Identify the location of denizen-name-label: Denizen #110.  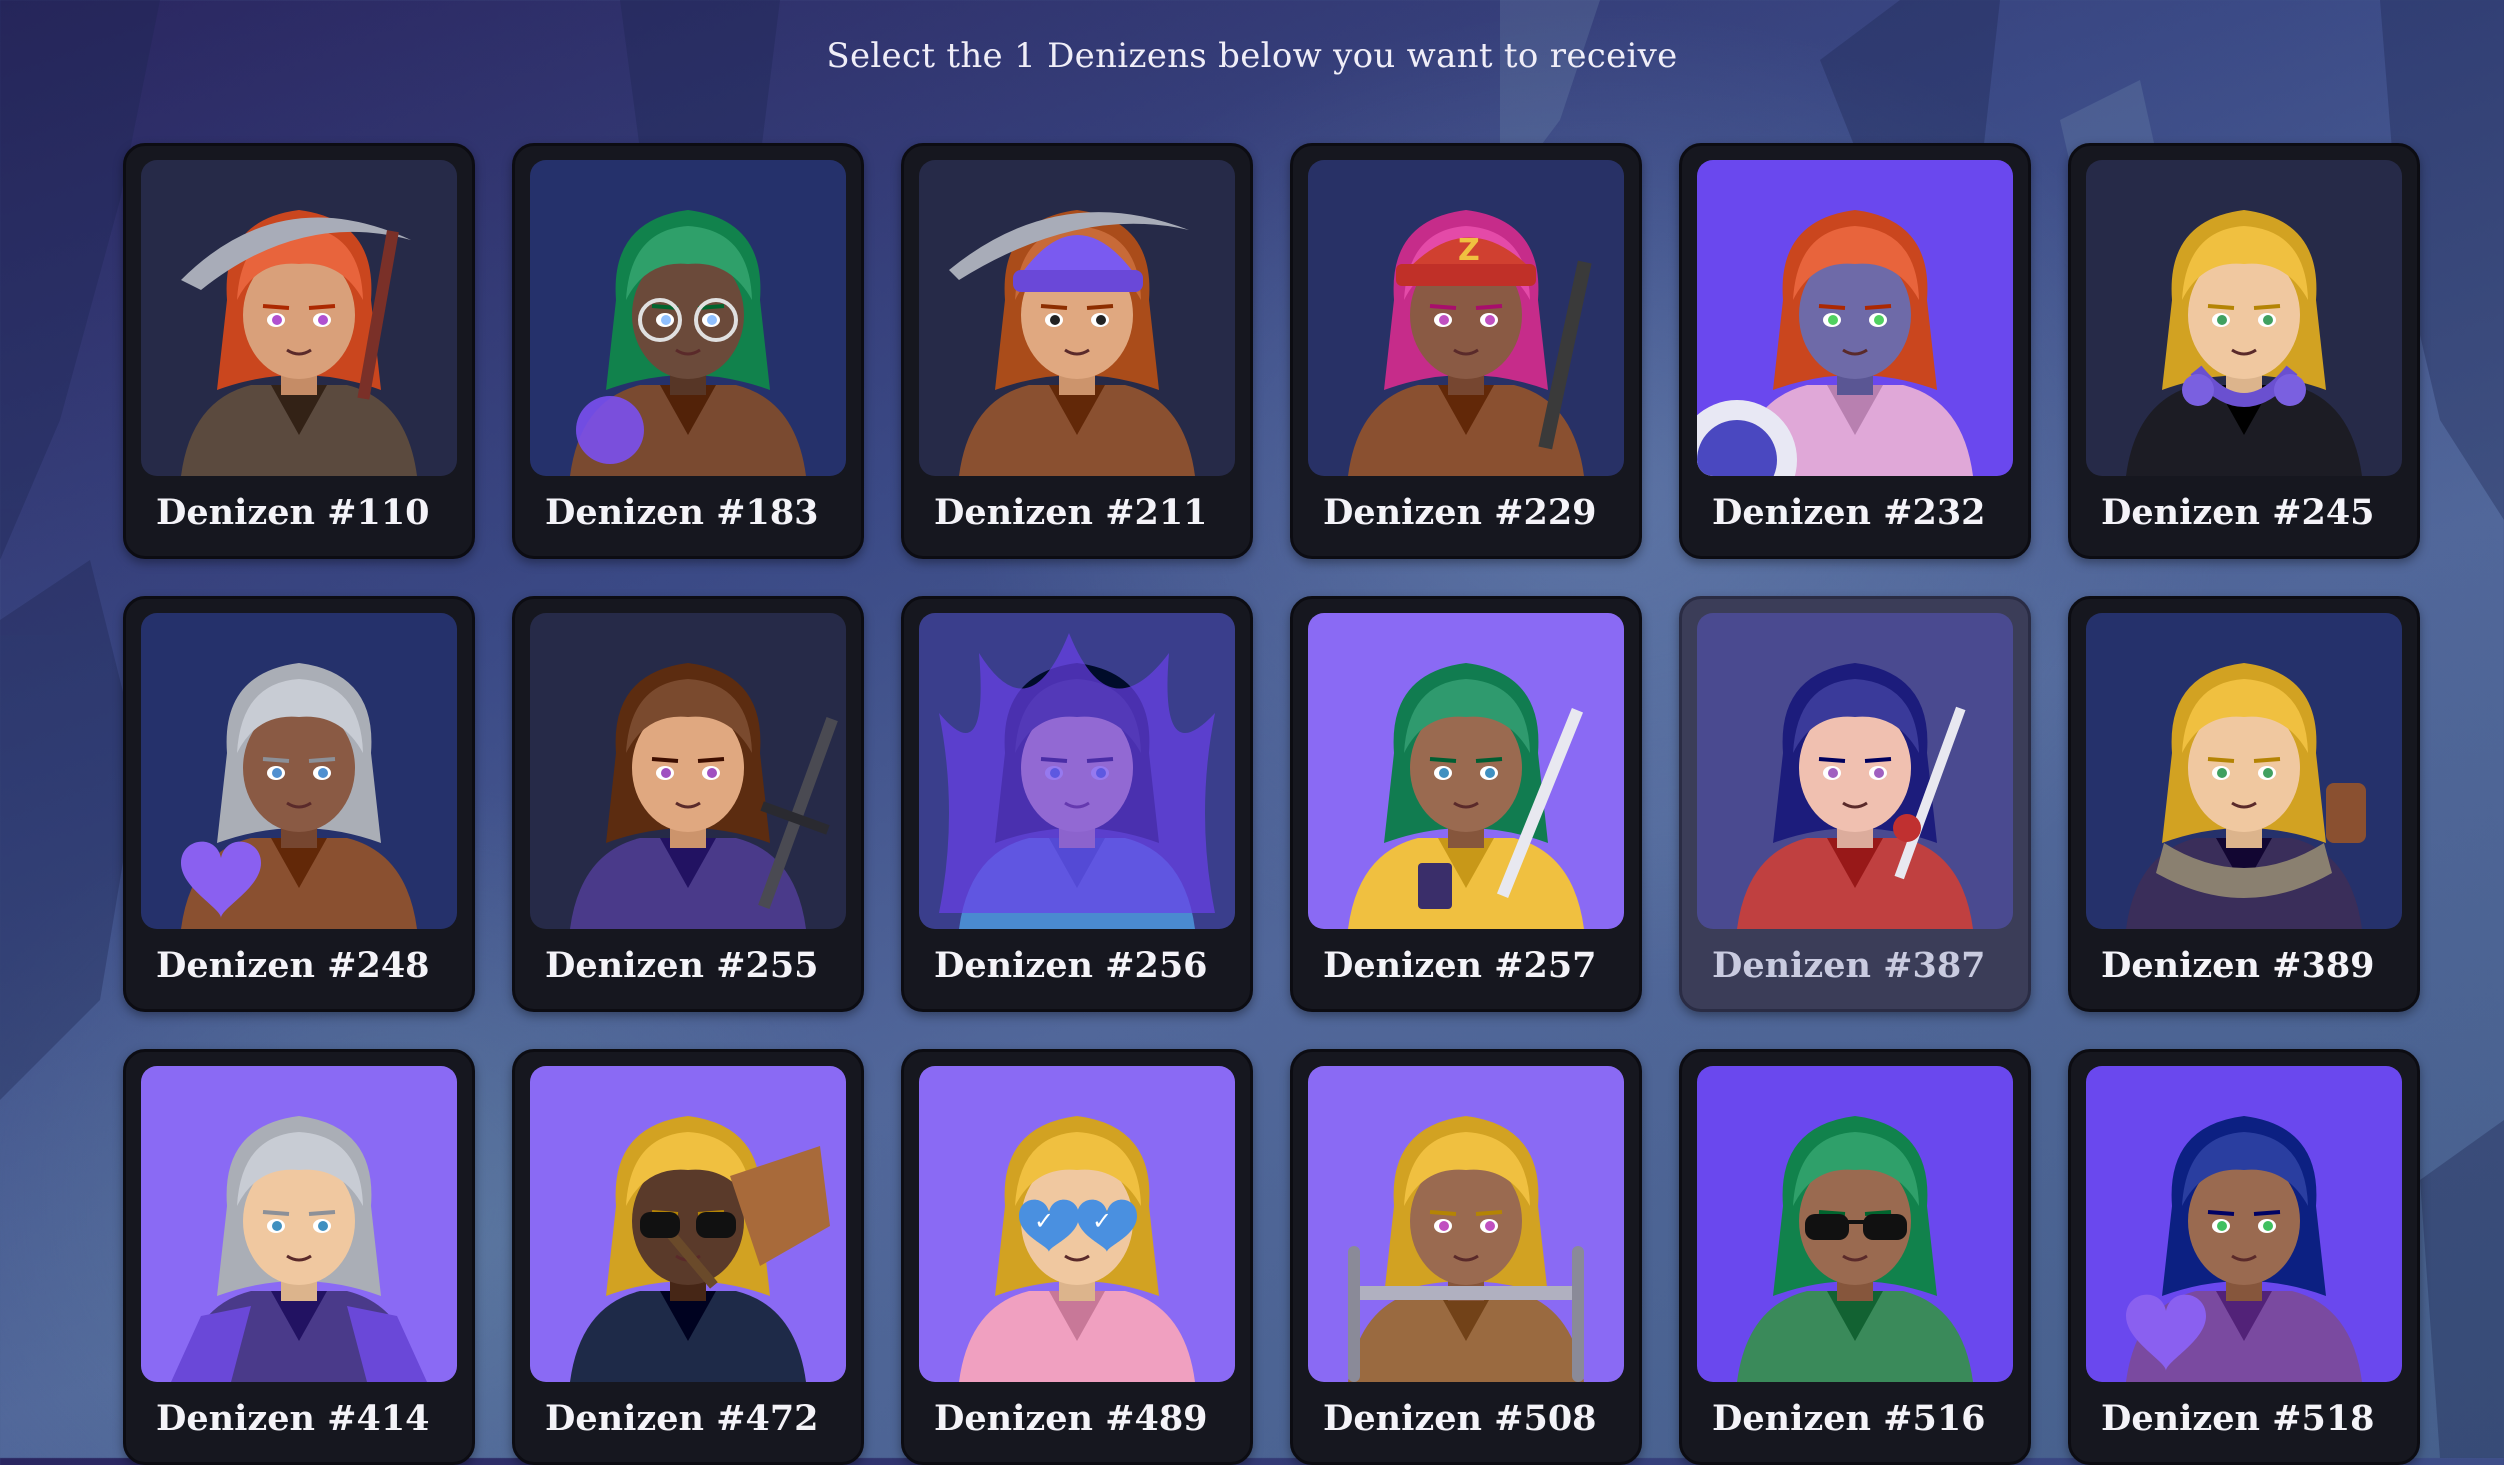
(293, 512).